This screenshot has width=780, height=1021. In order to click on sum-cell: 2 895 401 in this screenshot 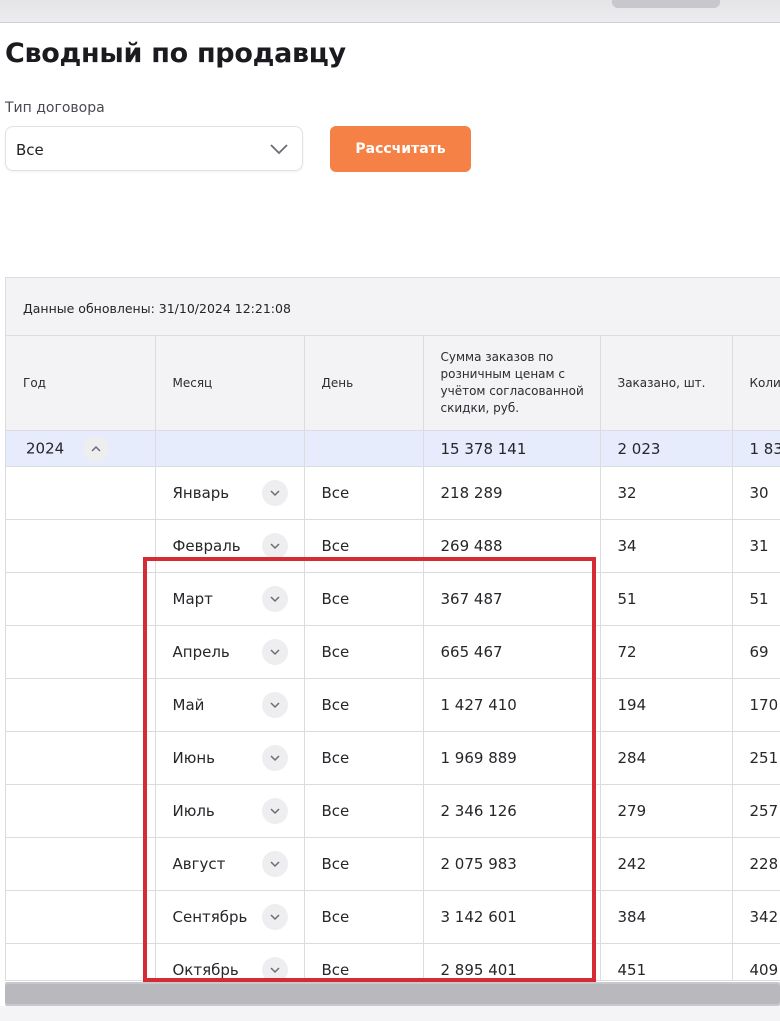, I will do `click(512, 961)`.